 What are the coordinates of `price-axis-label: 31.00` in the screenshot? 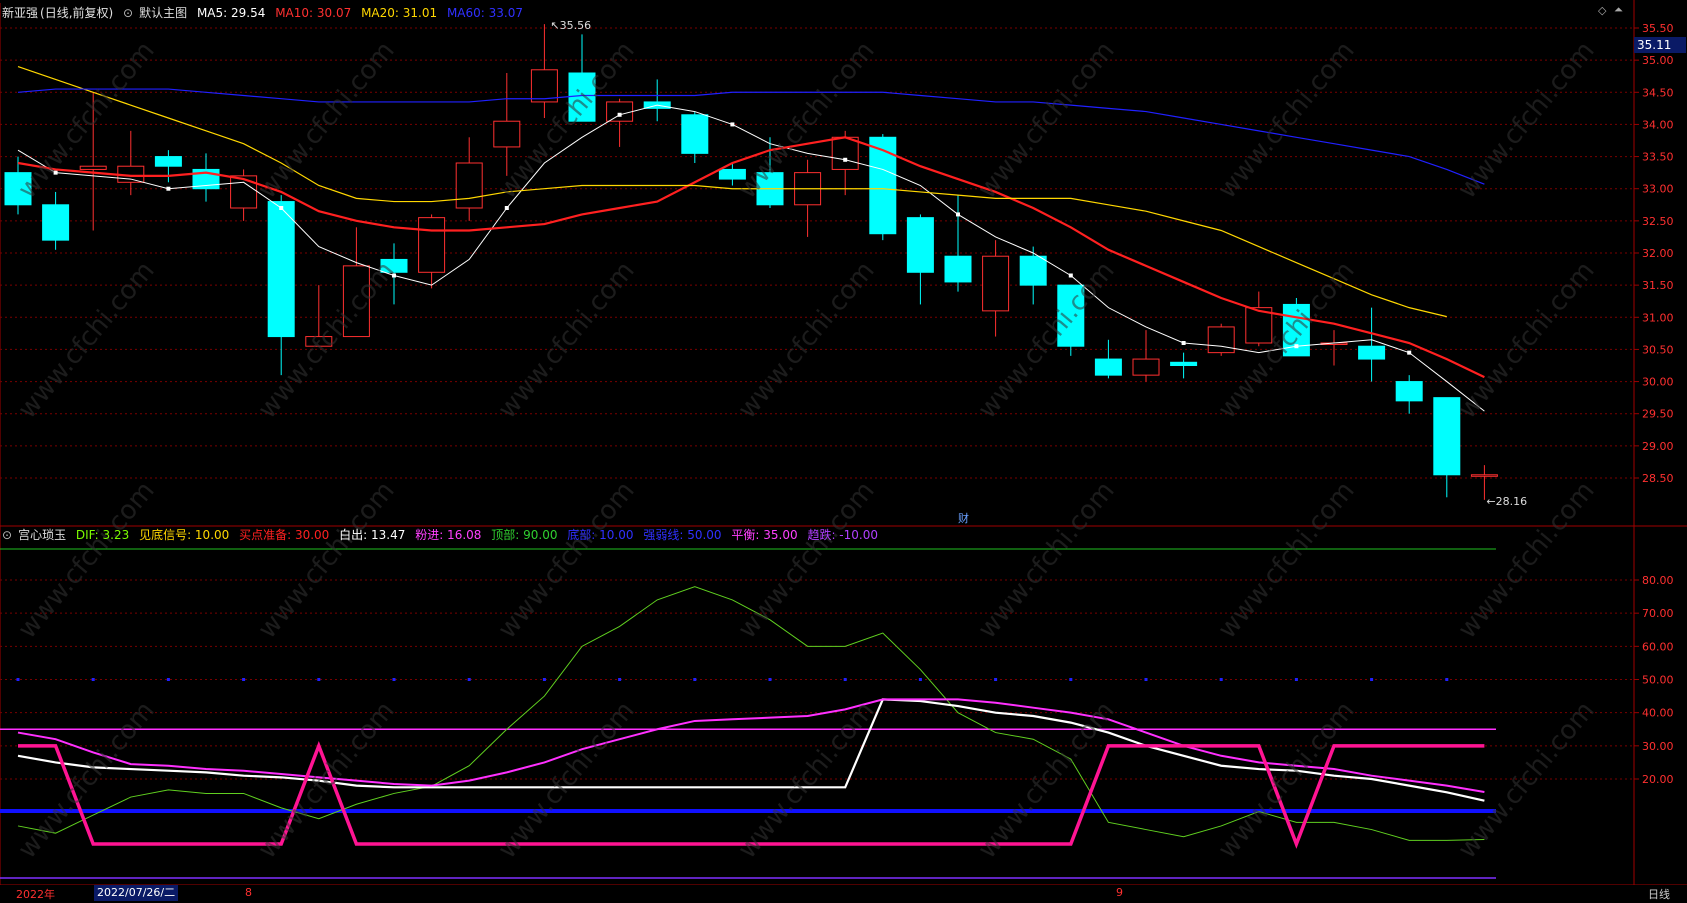 It's located at (1658, 317).